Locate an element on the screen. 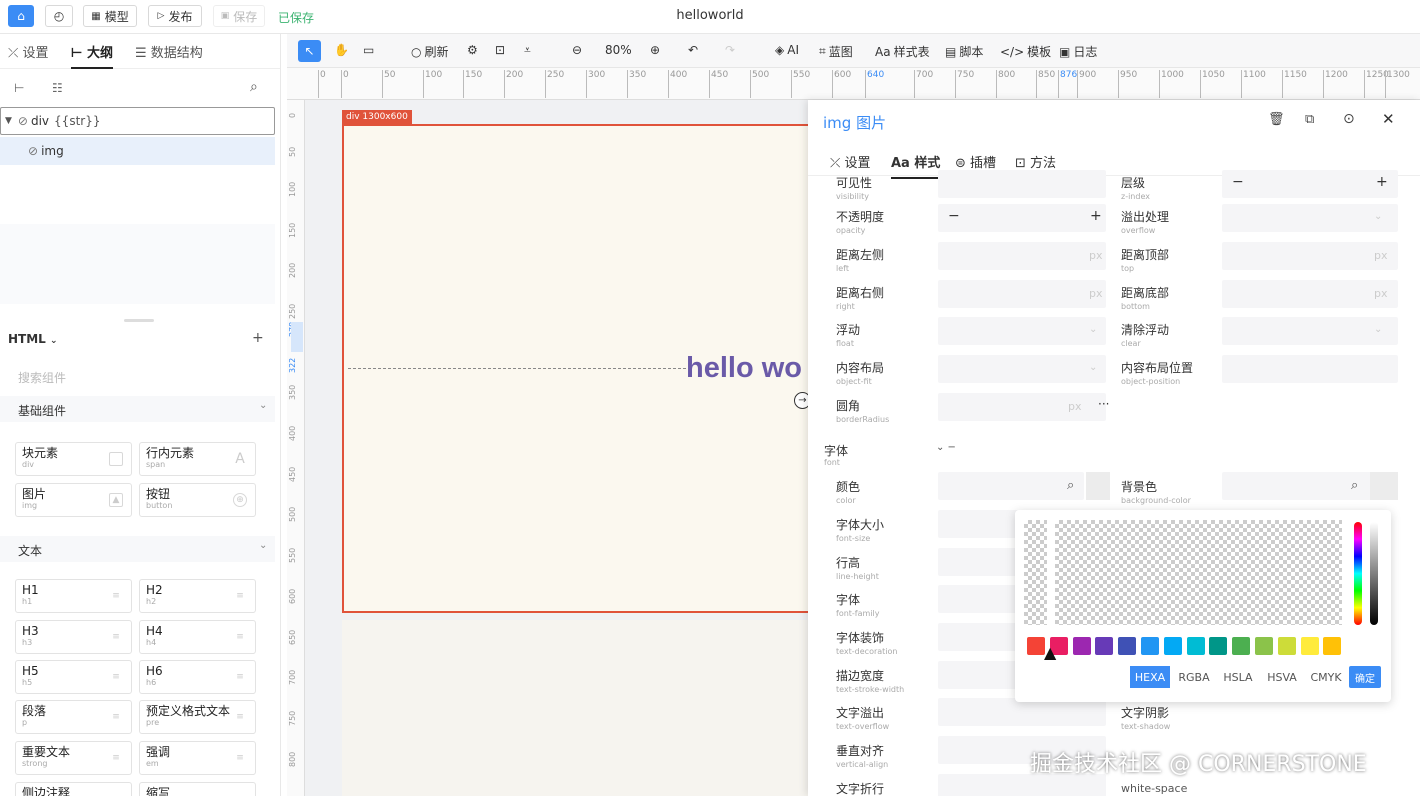 The image size is (1420, 796). tree-node-img: ⊘ img is located at coordinates (137, 151).